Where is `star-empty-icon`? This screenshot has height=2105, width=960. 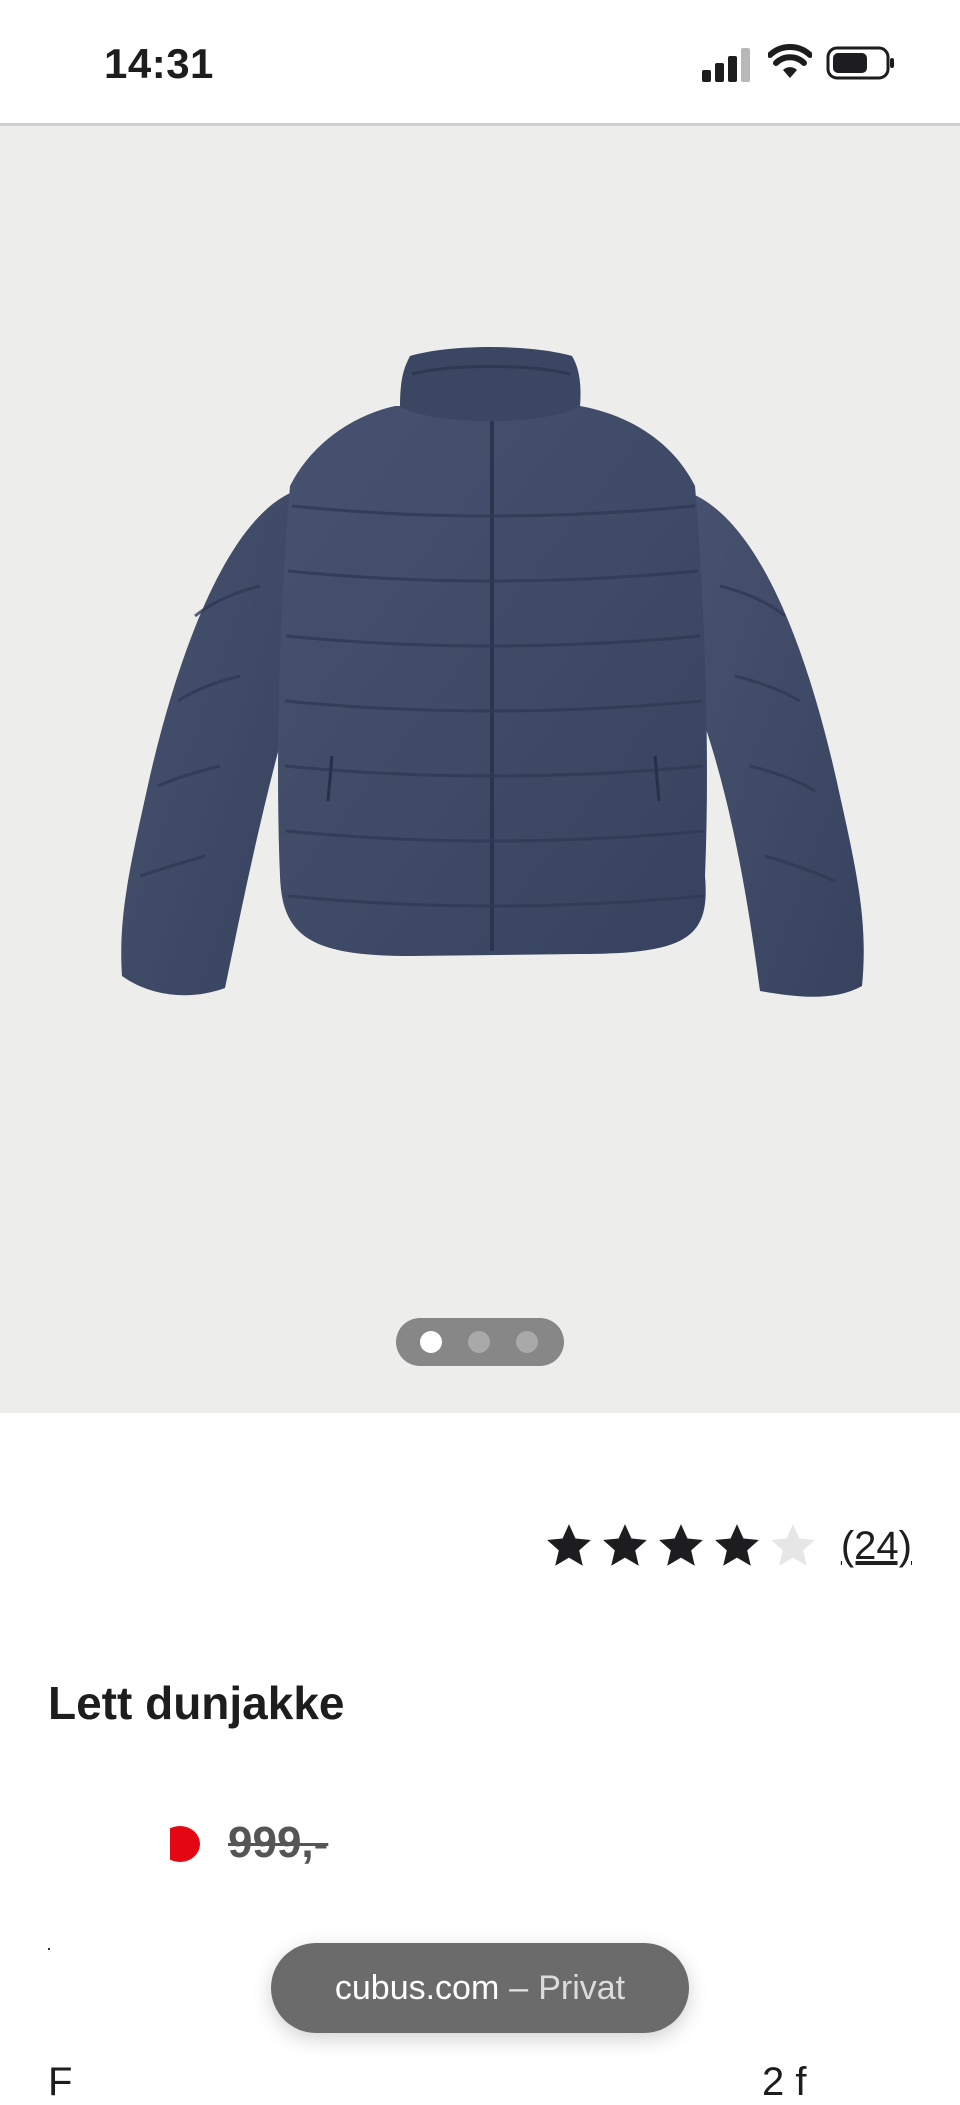
star-empty-icon is located at coordinates (792, 1545).